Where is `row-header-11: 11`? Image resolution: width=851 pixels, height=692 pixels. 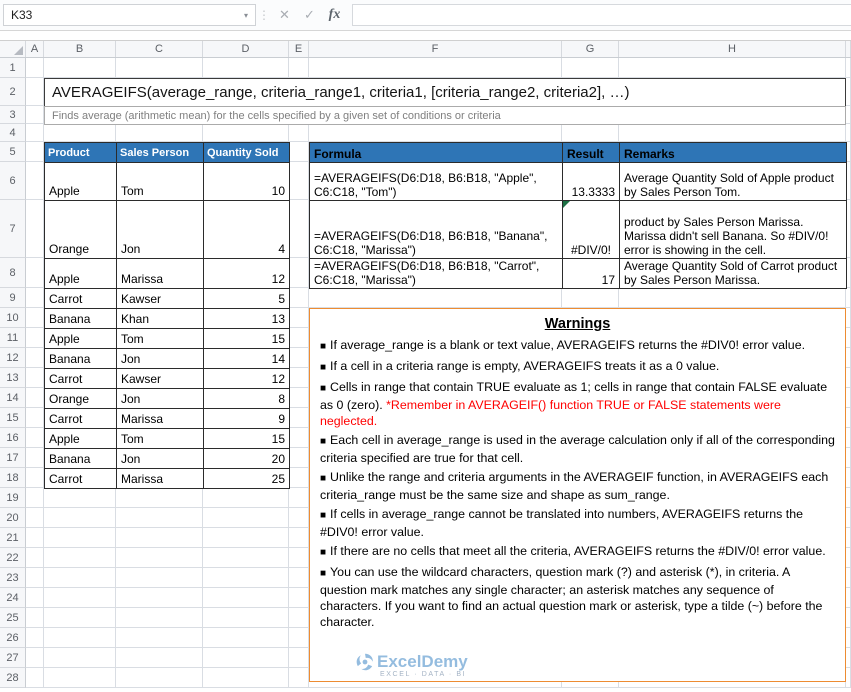 row-header-11: 11 is located at coordinates (13, 338).